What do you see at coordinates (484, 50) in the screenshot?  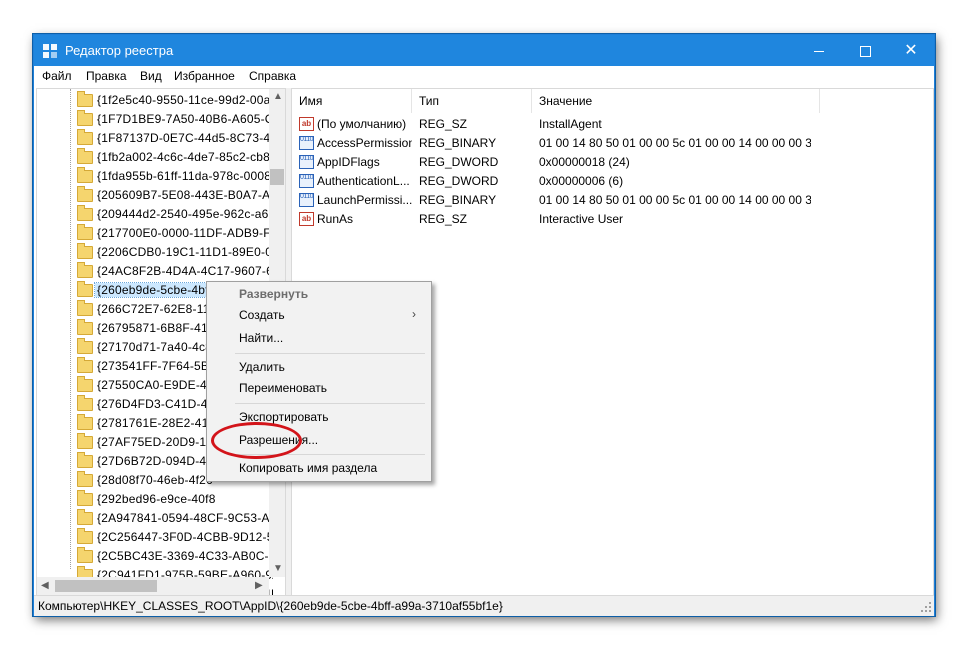 I see `title-bar: Редактор реестра ✕` at bounding box center [484, 50].